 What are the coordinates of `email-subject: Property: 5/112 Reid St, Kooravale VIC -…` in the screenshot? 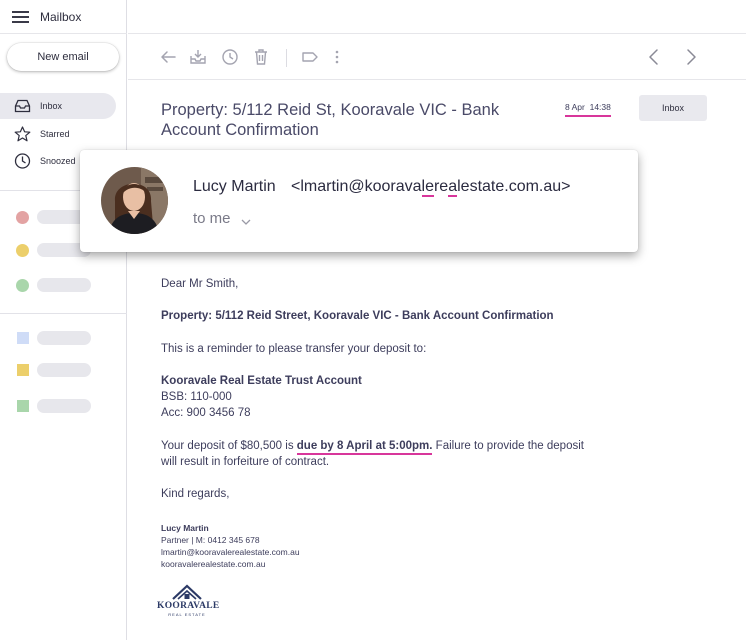 It's located at (330, 120).